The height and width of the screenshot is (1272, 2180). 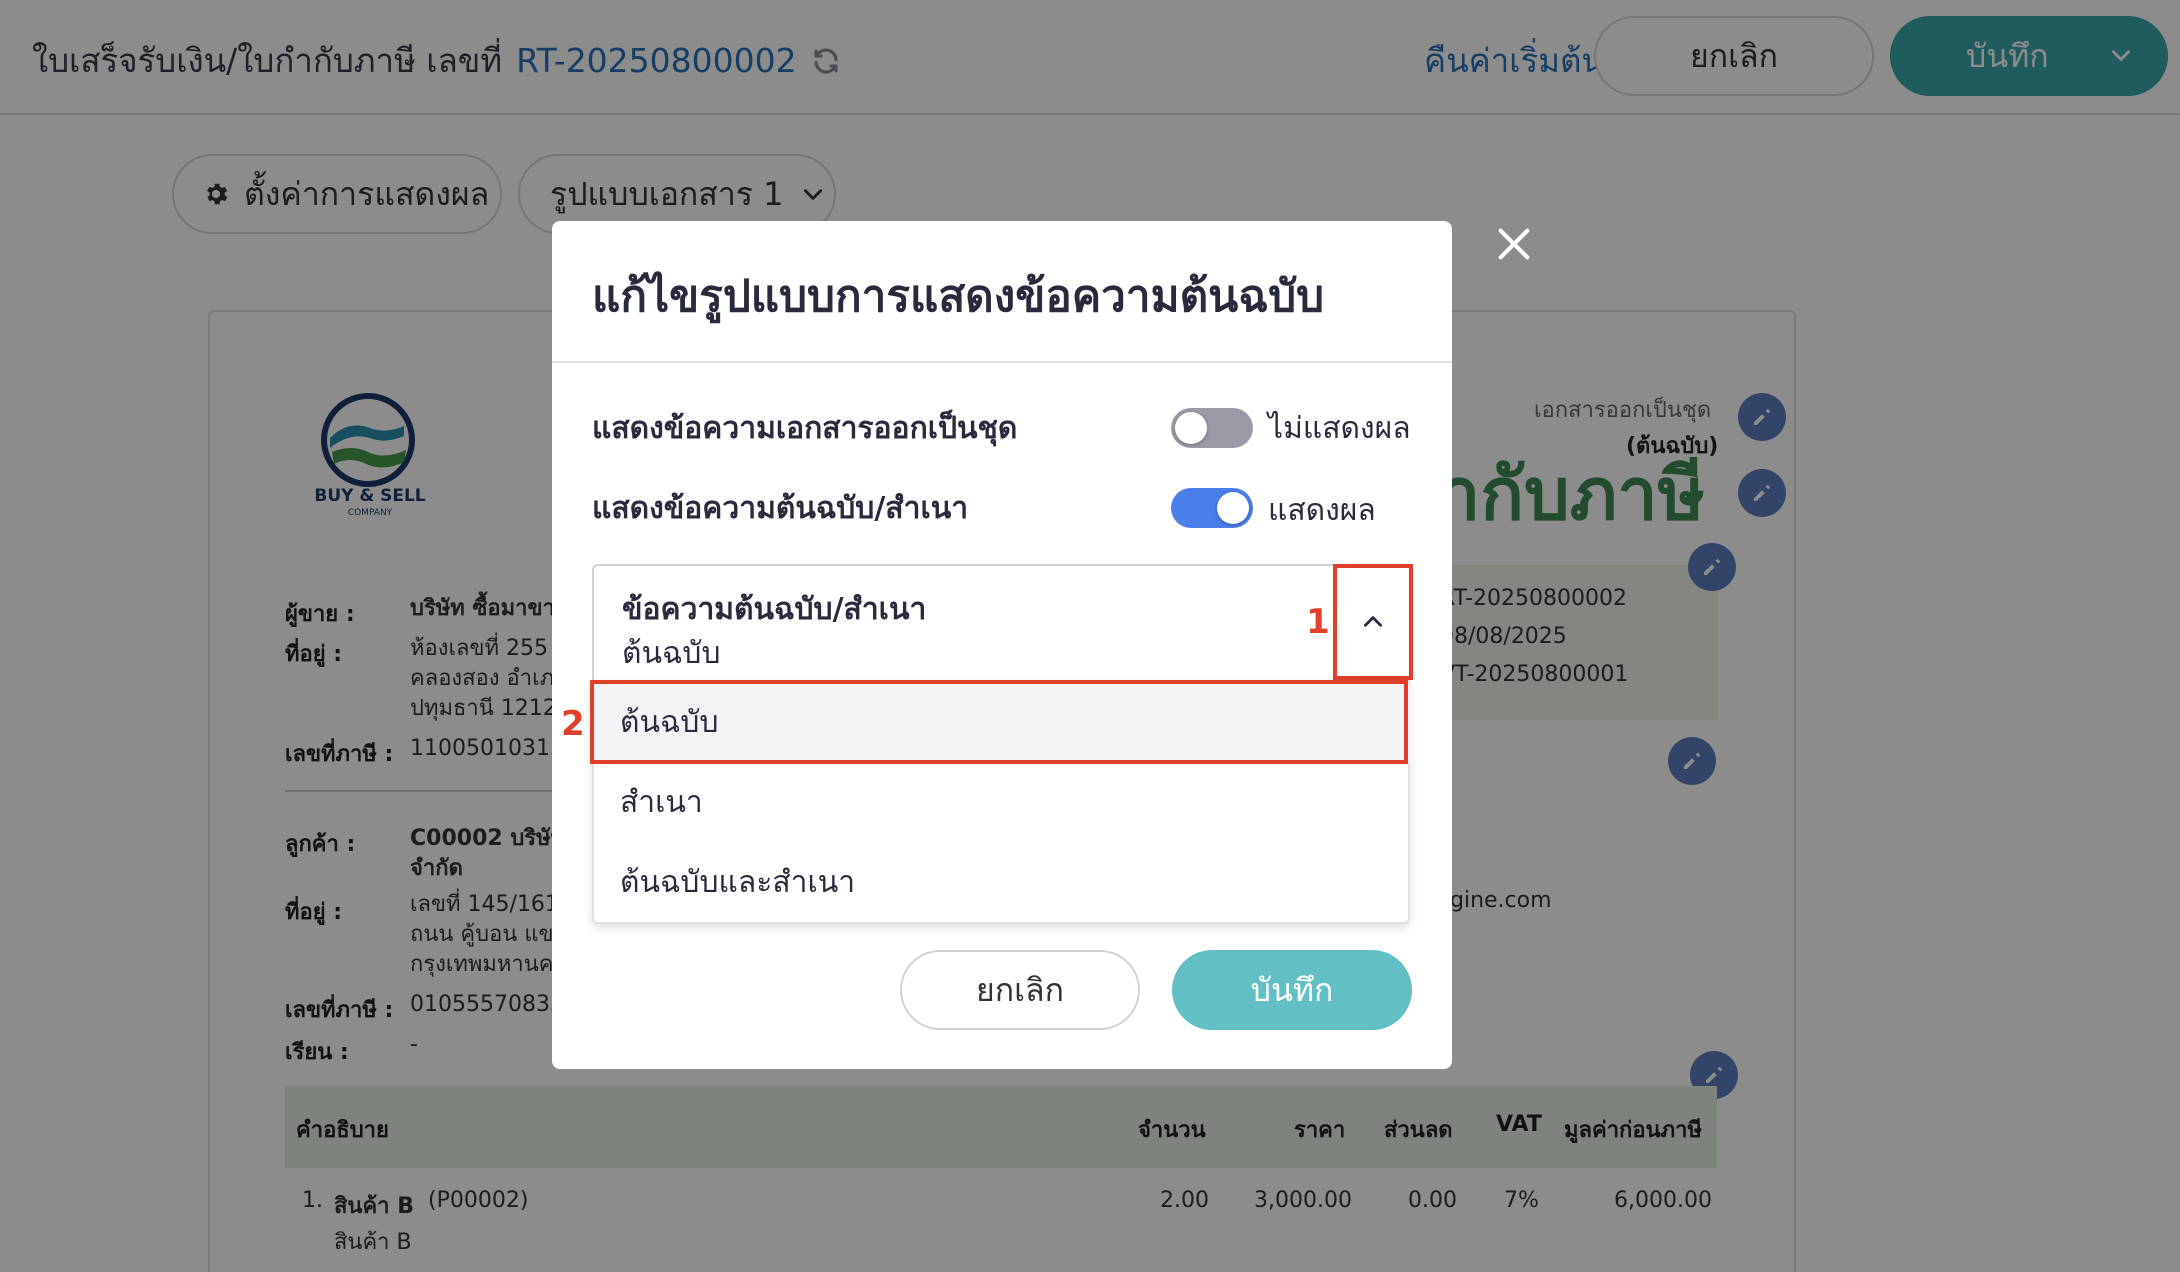 What do you see at coordinates (780, 508) in the screenshot?
I see `original-copy-setting-label: แสดงข้อความต้นฉบับ/สำเนา` at bounding box center [780, 508].